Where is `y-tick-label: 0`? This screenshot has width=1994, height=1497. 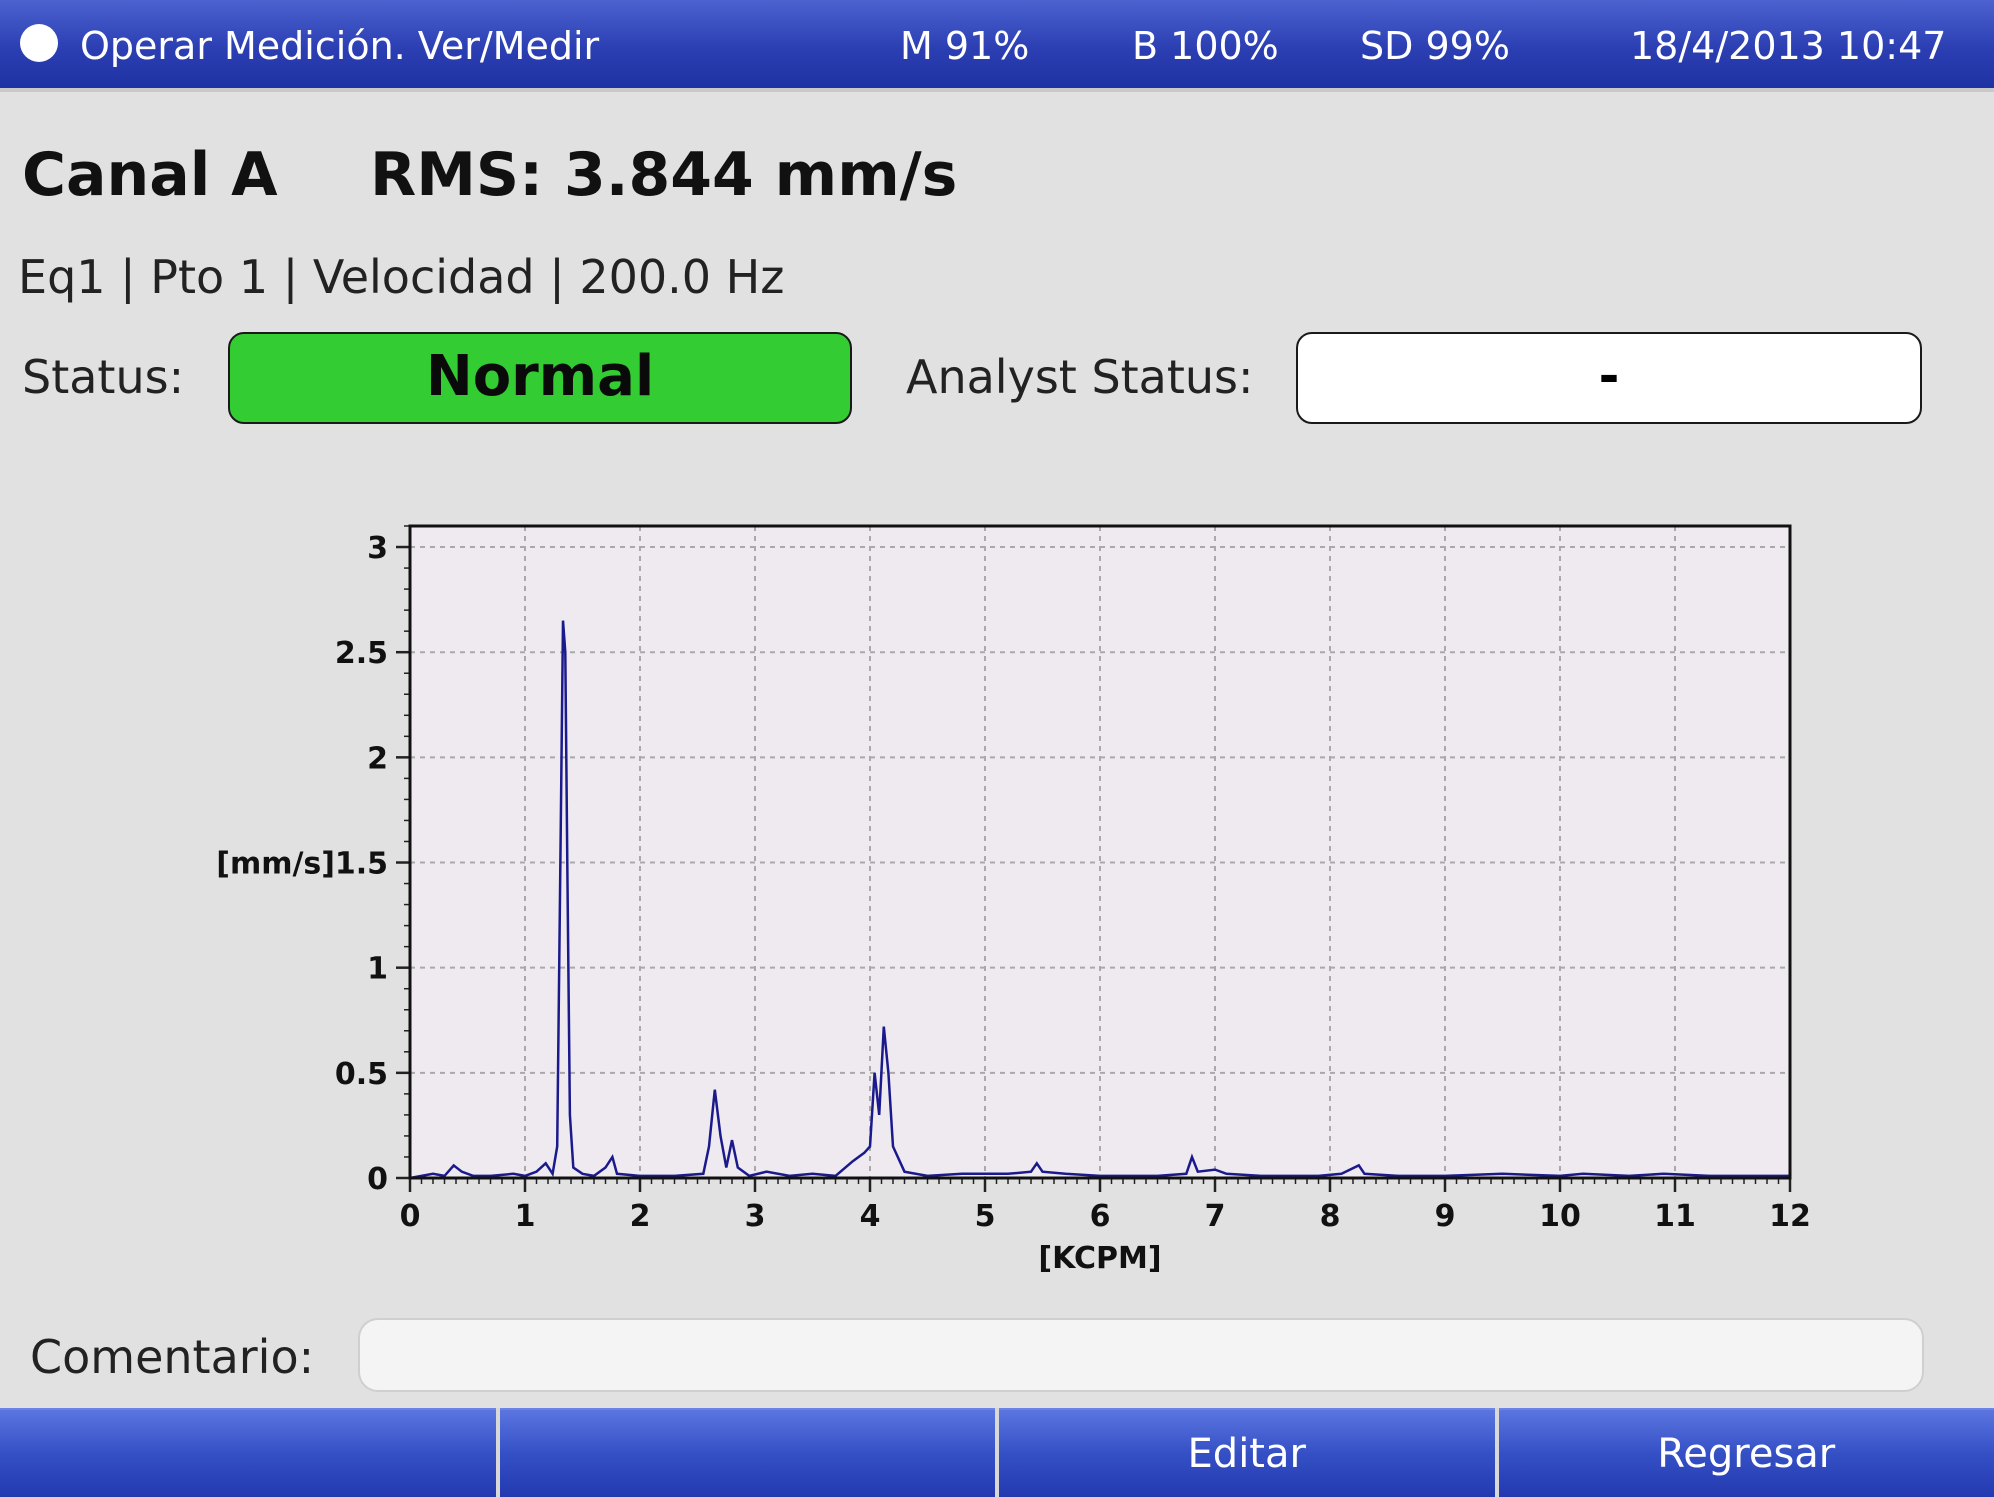
y-tick-label: 0 is located at coordinates (377, 1179).